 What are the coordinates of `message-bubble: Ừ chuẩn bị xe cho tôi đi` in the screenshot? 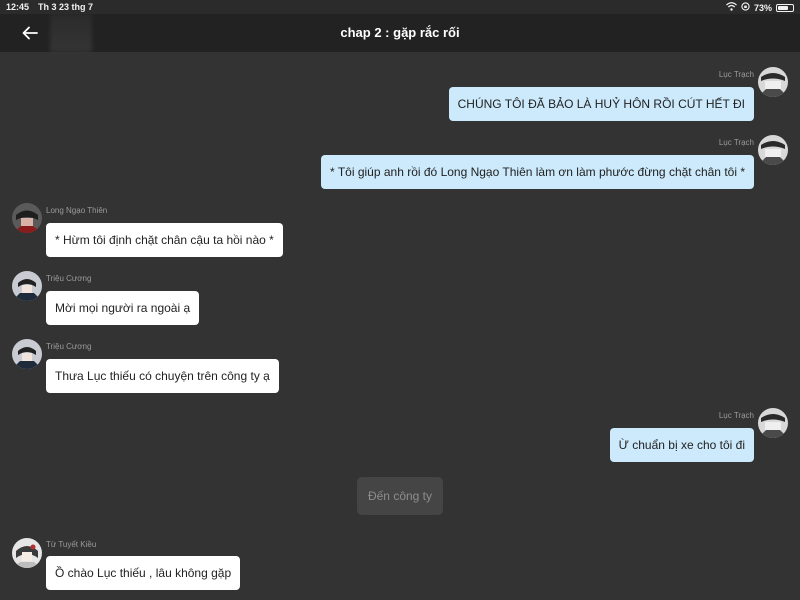 It's located at (681, 445).